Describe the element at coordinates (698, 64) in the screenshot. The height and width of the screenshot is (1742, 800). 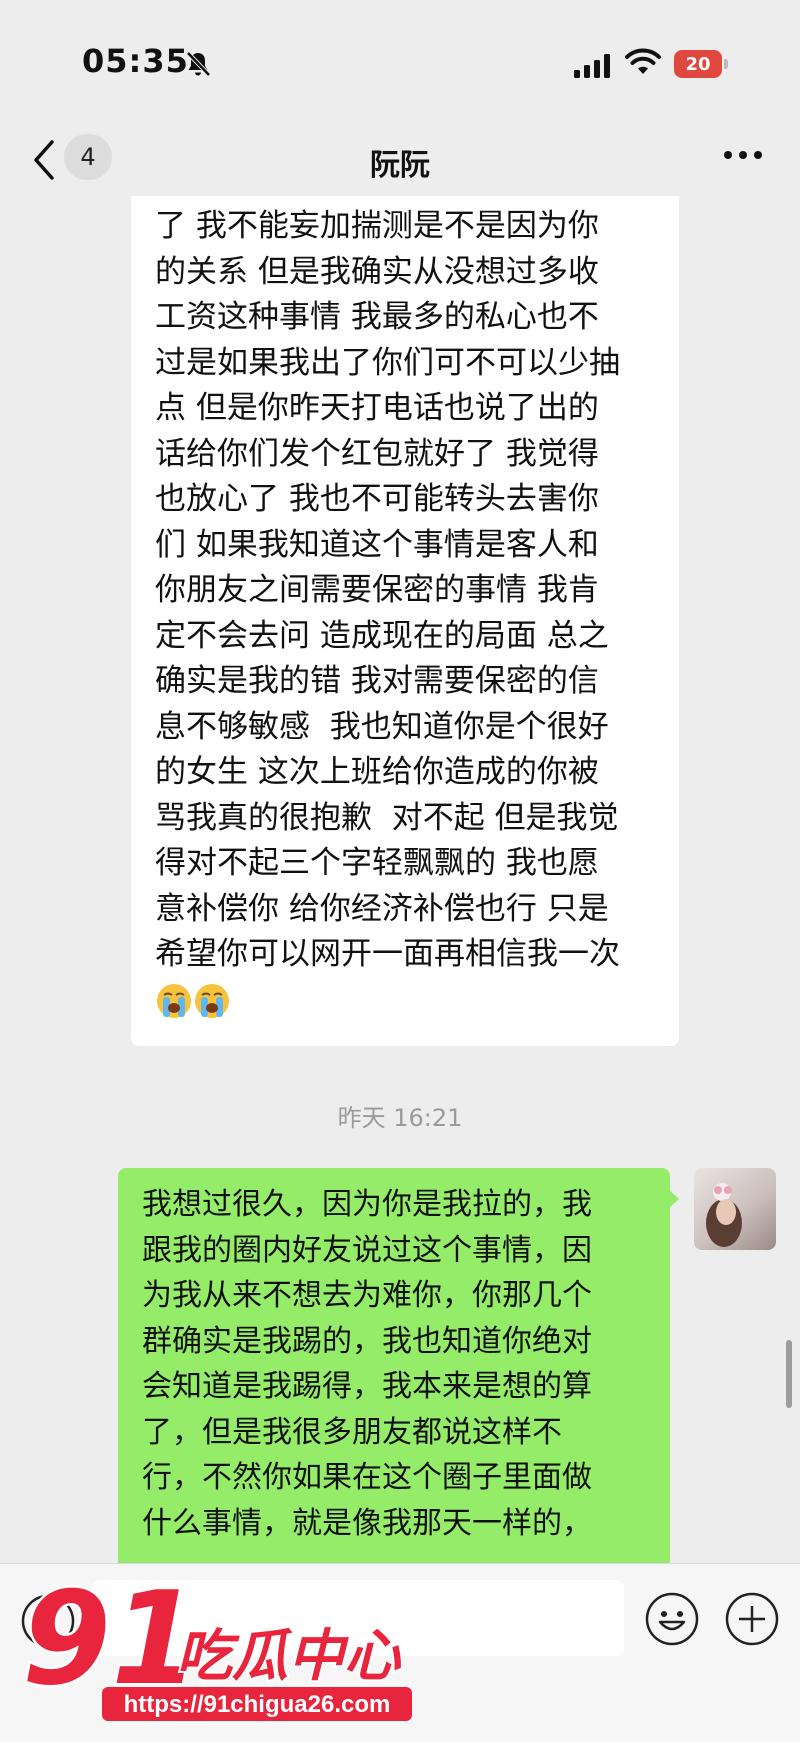
I see `battery-level: 20` at that location.